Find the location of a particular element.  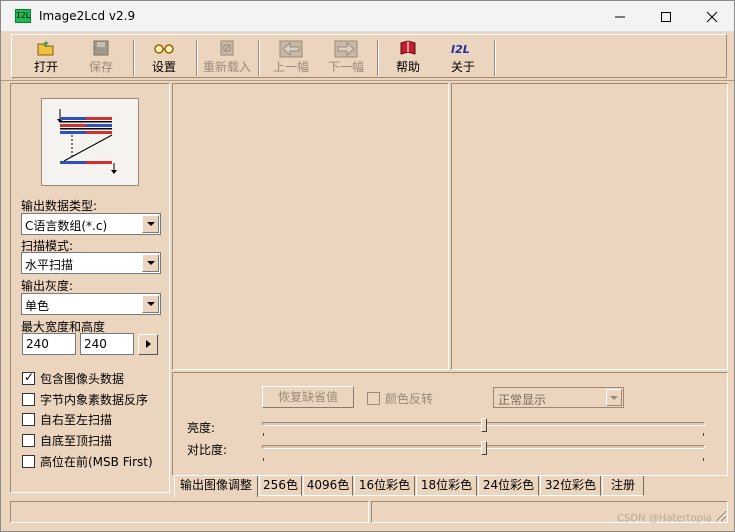

about-button: I2L 关于 is located at coordinates (463, 58).